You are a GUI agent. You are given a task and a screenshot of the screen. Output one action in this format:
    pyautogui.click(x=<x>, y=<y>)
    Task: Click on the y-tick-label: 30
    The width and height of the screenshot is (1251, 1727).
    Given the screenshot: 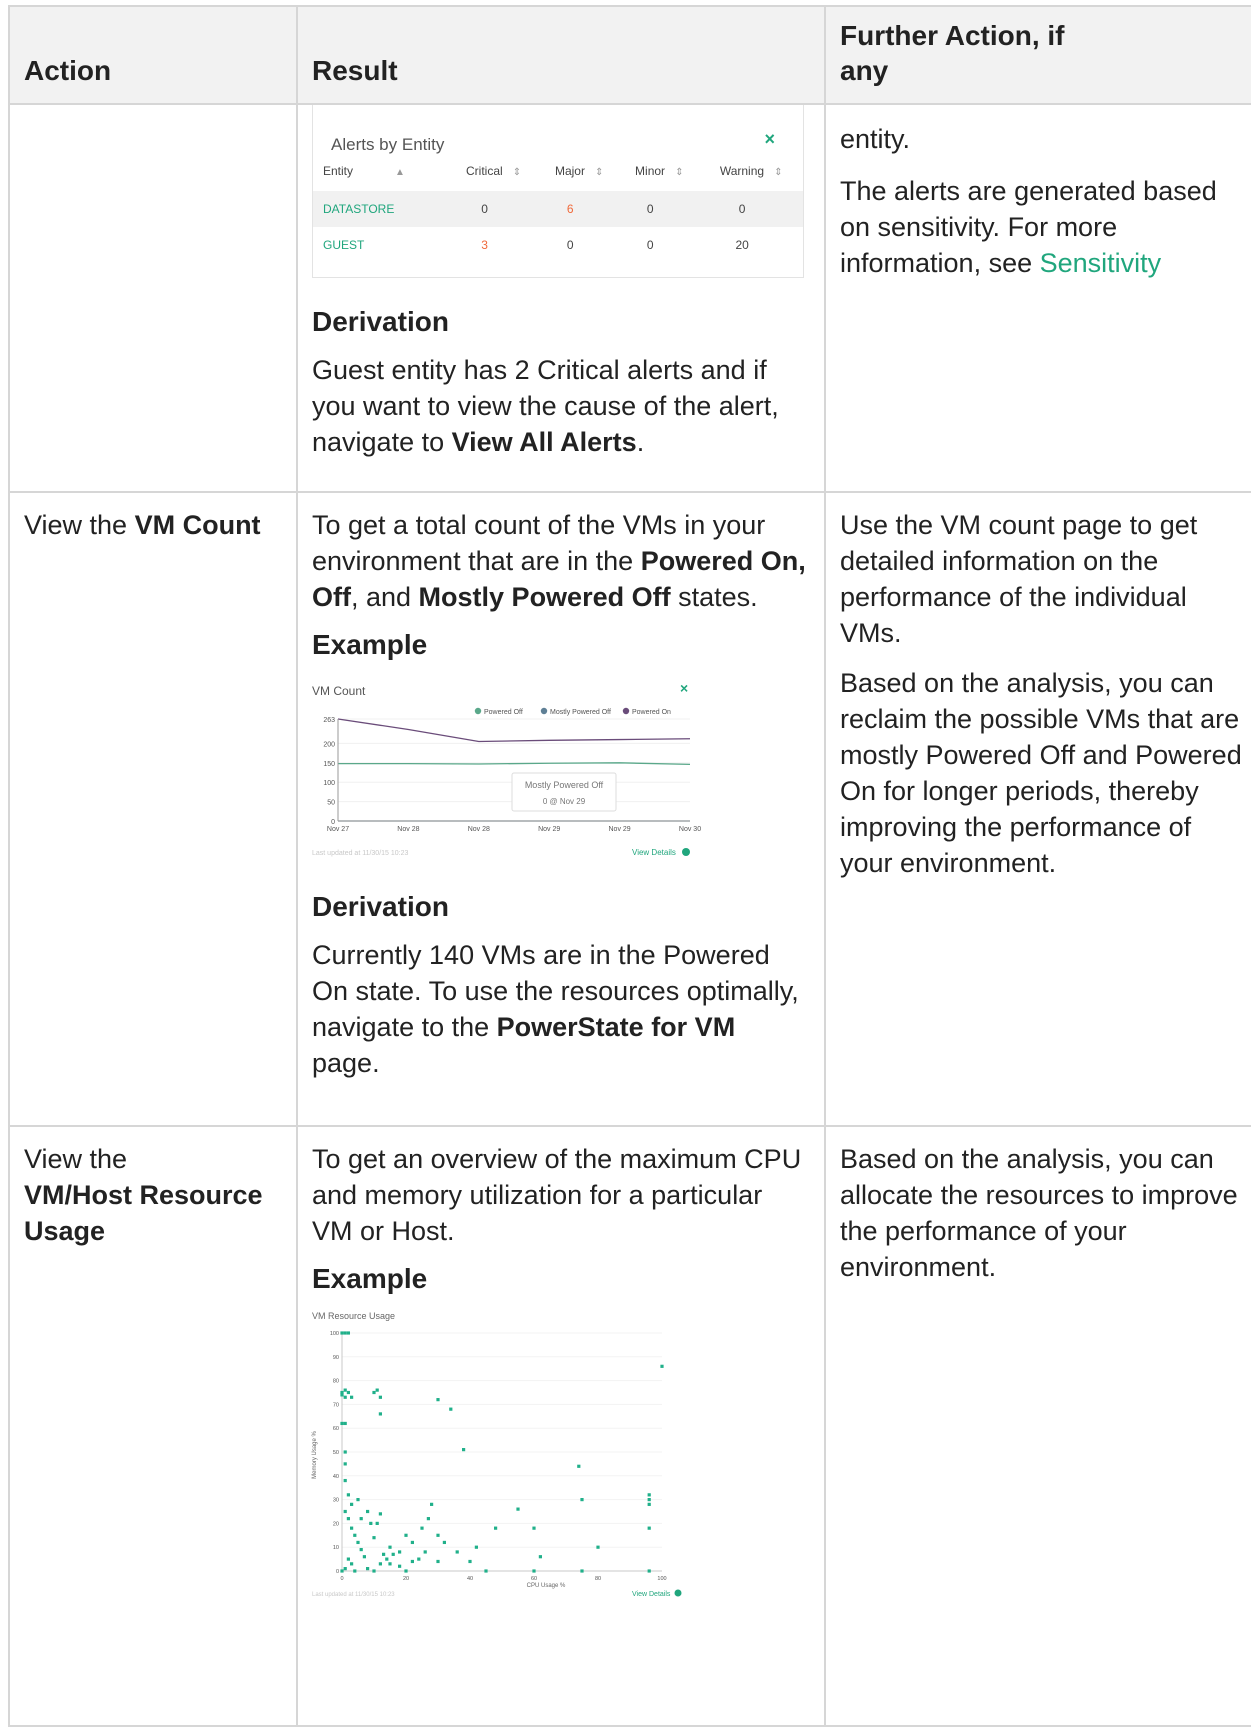 What is the action you would take?
    pyautogui.click(x=336, y=1501)
    